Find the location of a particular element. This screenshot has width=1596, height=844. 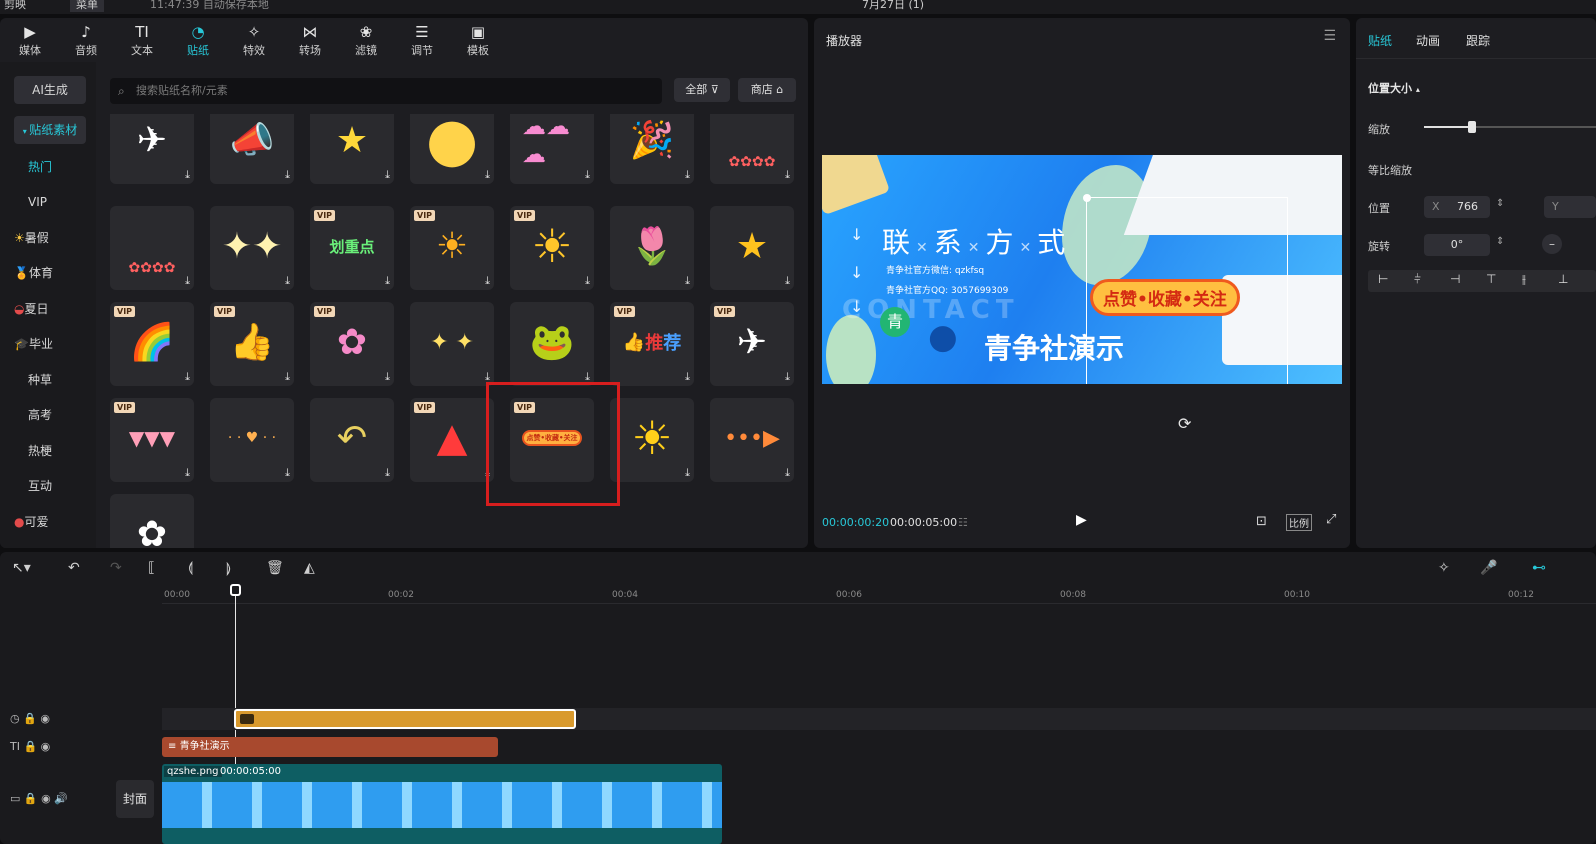

trim-right-icon: ⟭ is located at coordinates (228, 568).